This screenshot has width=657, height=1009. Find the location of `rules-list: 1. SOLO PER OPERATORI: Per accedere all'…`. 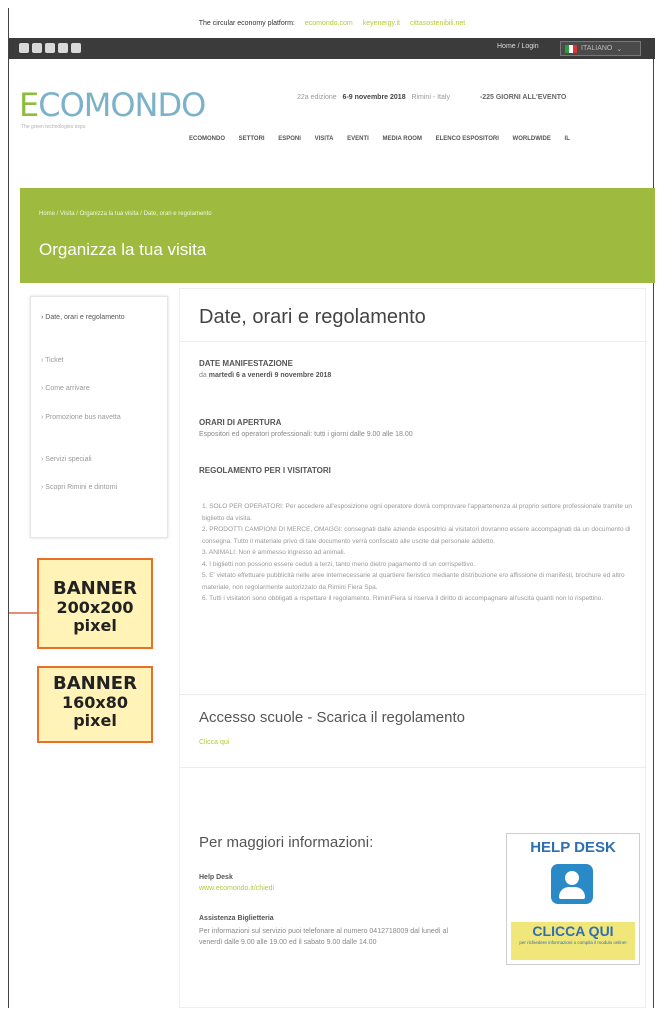

rules-list: 1. SOLO PER OPERATORI: Per accedere all'… is located at coordinates (422, 553).